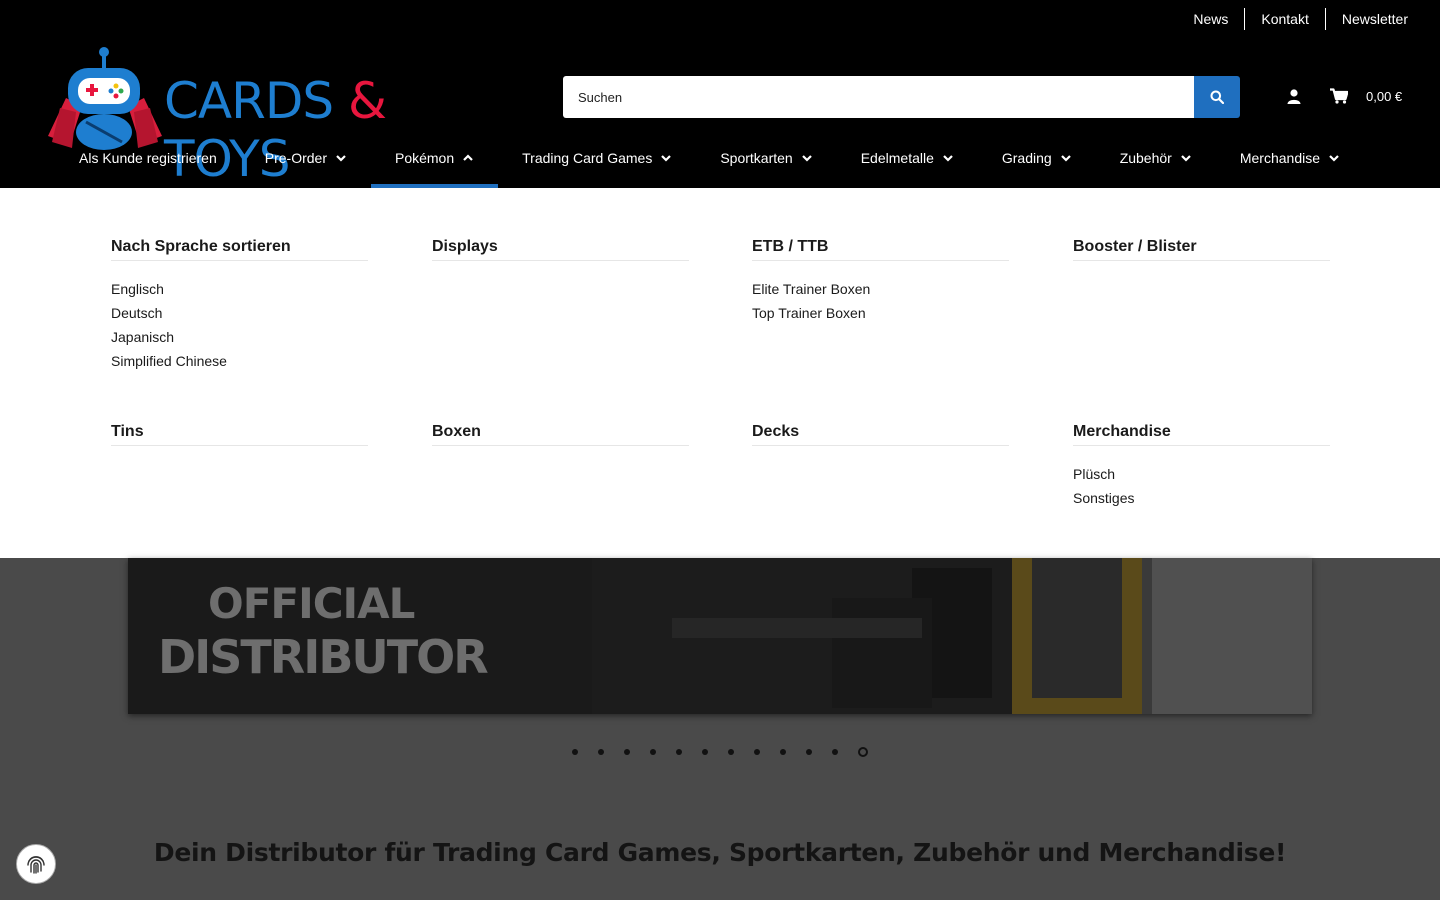 Image resolution: width=1440 pixels, height=900 pixels. Describe the element at coordinates (249, 101) in the screenshot. I see `logo-word-cards: CARDS` at that location.